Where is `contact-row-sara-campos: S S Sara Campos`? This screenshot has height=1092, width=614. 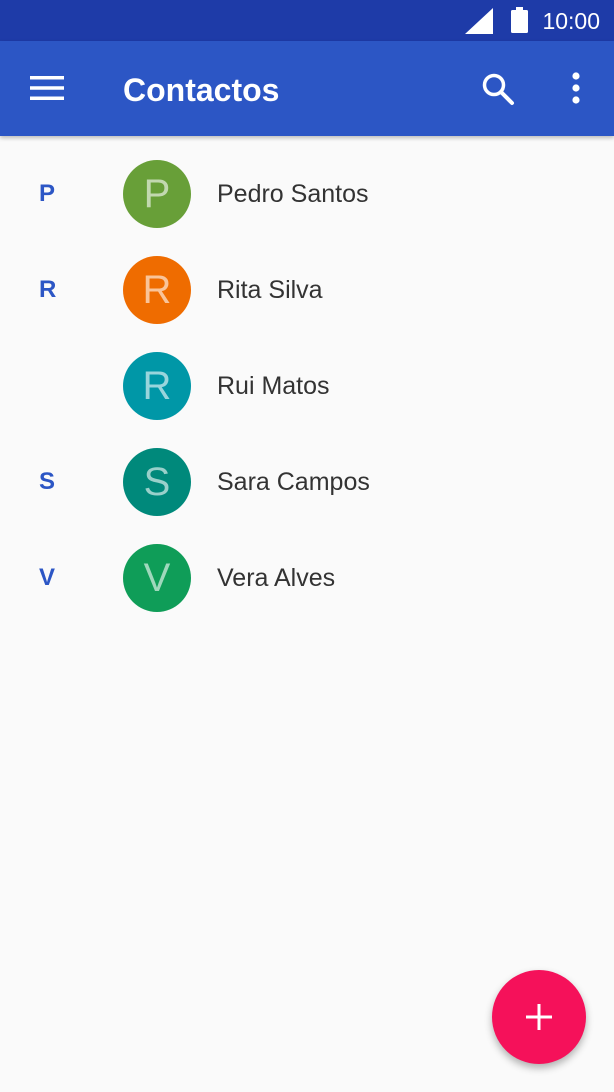
contact-row-sara-campos: S S Sara Campos is located at coordinates (307, 482).